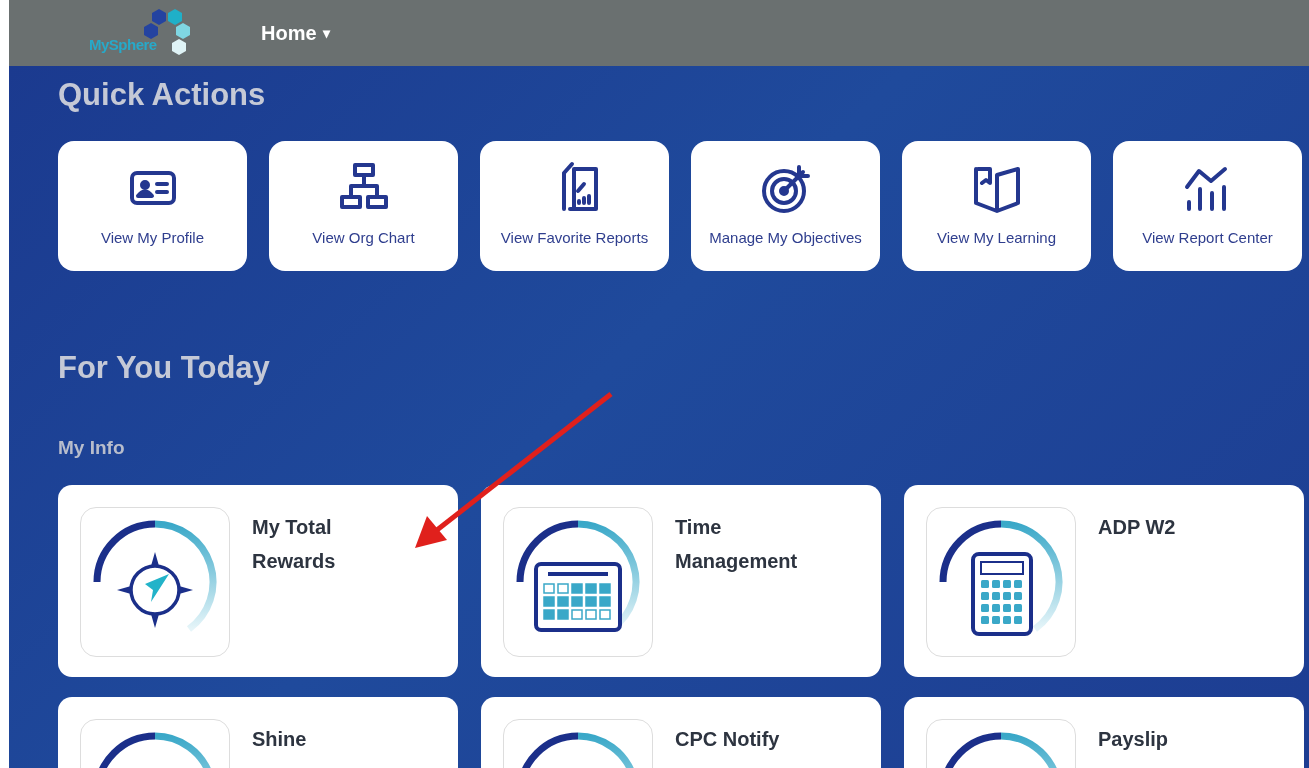  Describe the element at coordinates (735, 544) in the screenshot. I see `tile-title: Time Management` at that location.